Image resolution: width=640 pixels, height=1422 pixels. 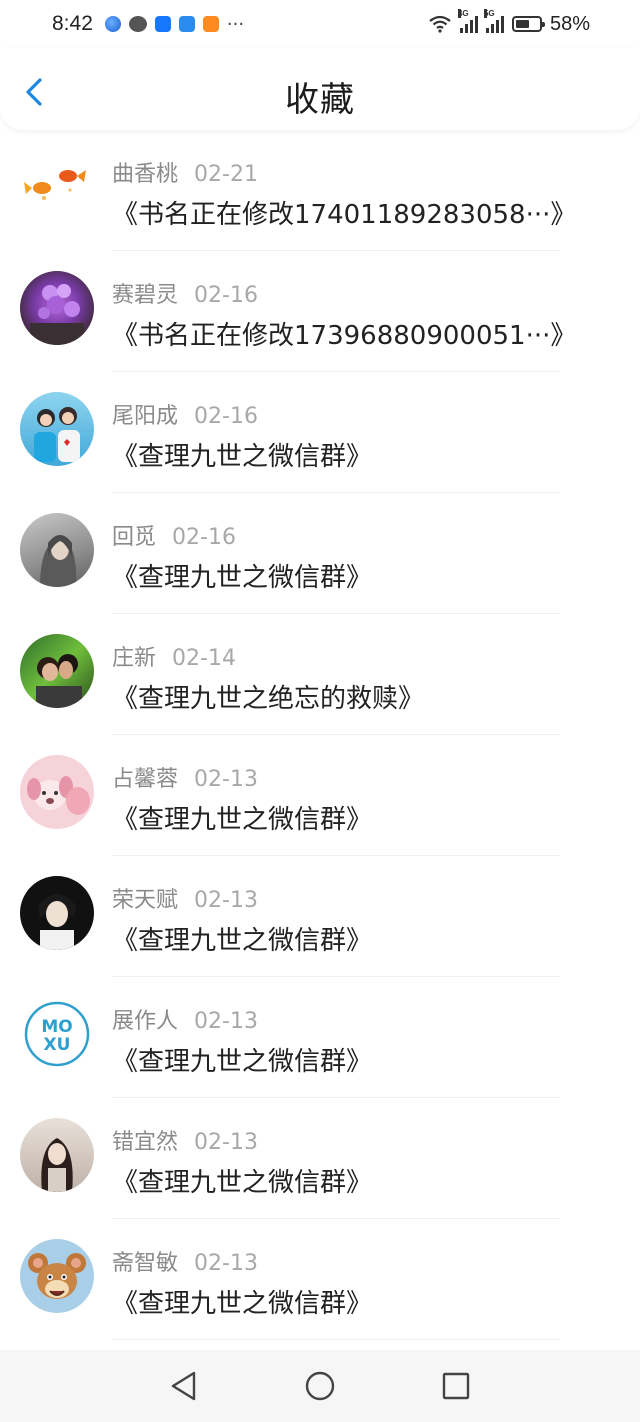 What do you see at coordinates (59, 681) in the screenshot?
I see `couple-kiss-avatar-image` at bounding box center [59, 681].